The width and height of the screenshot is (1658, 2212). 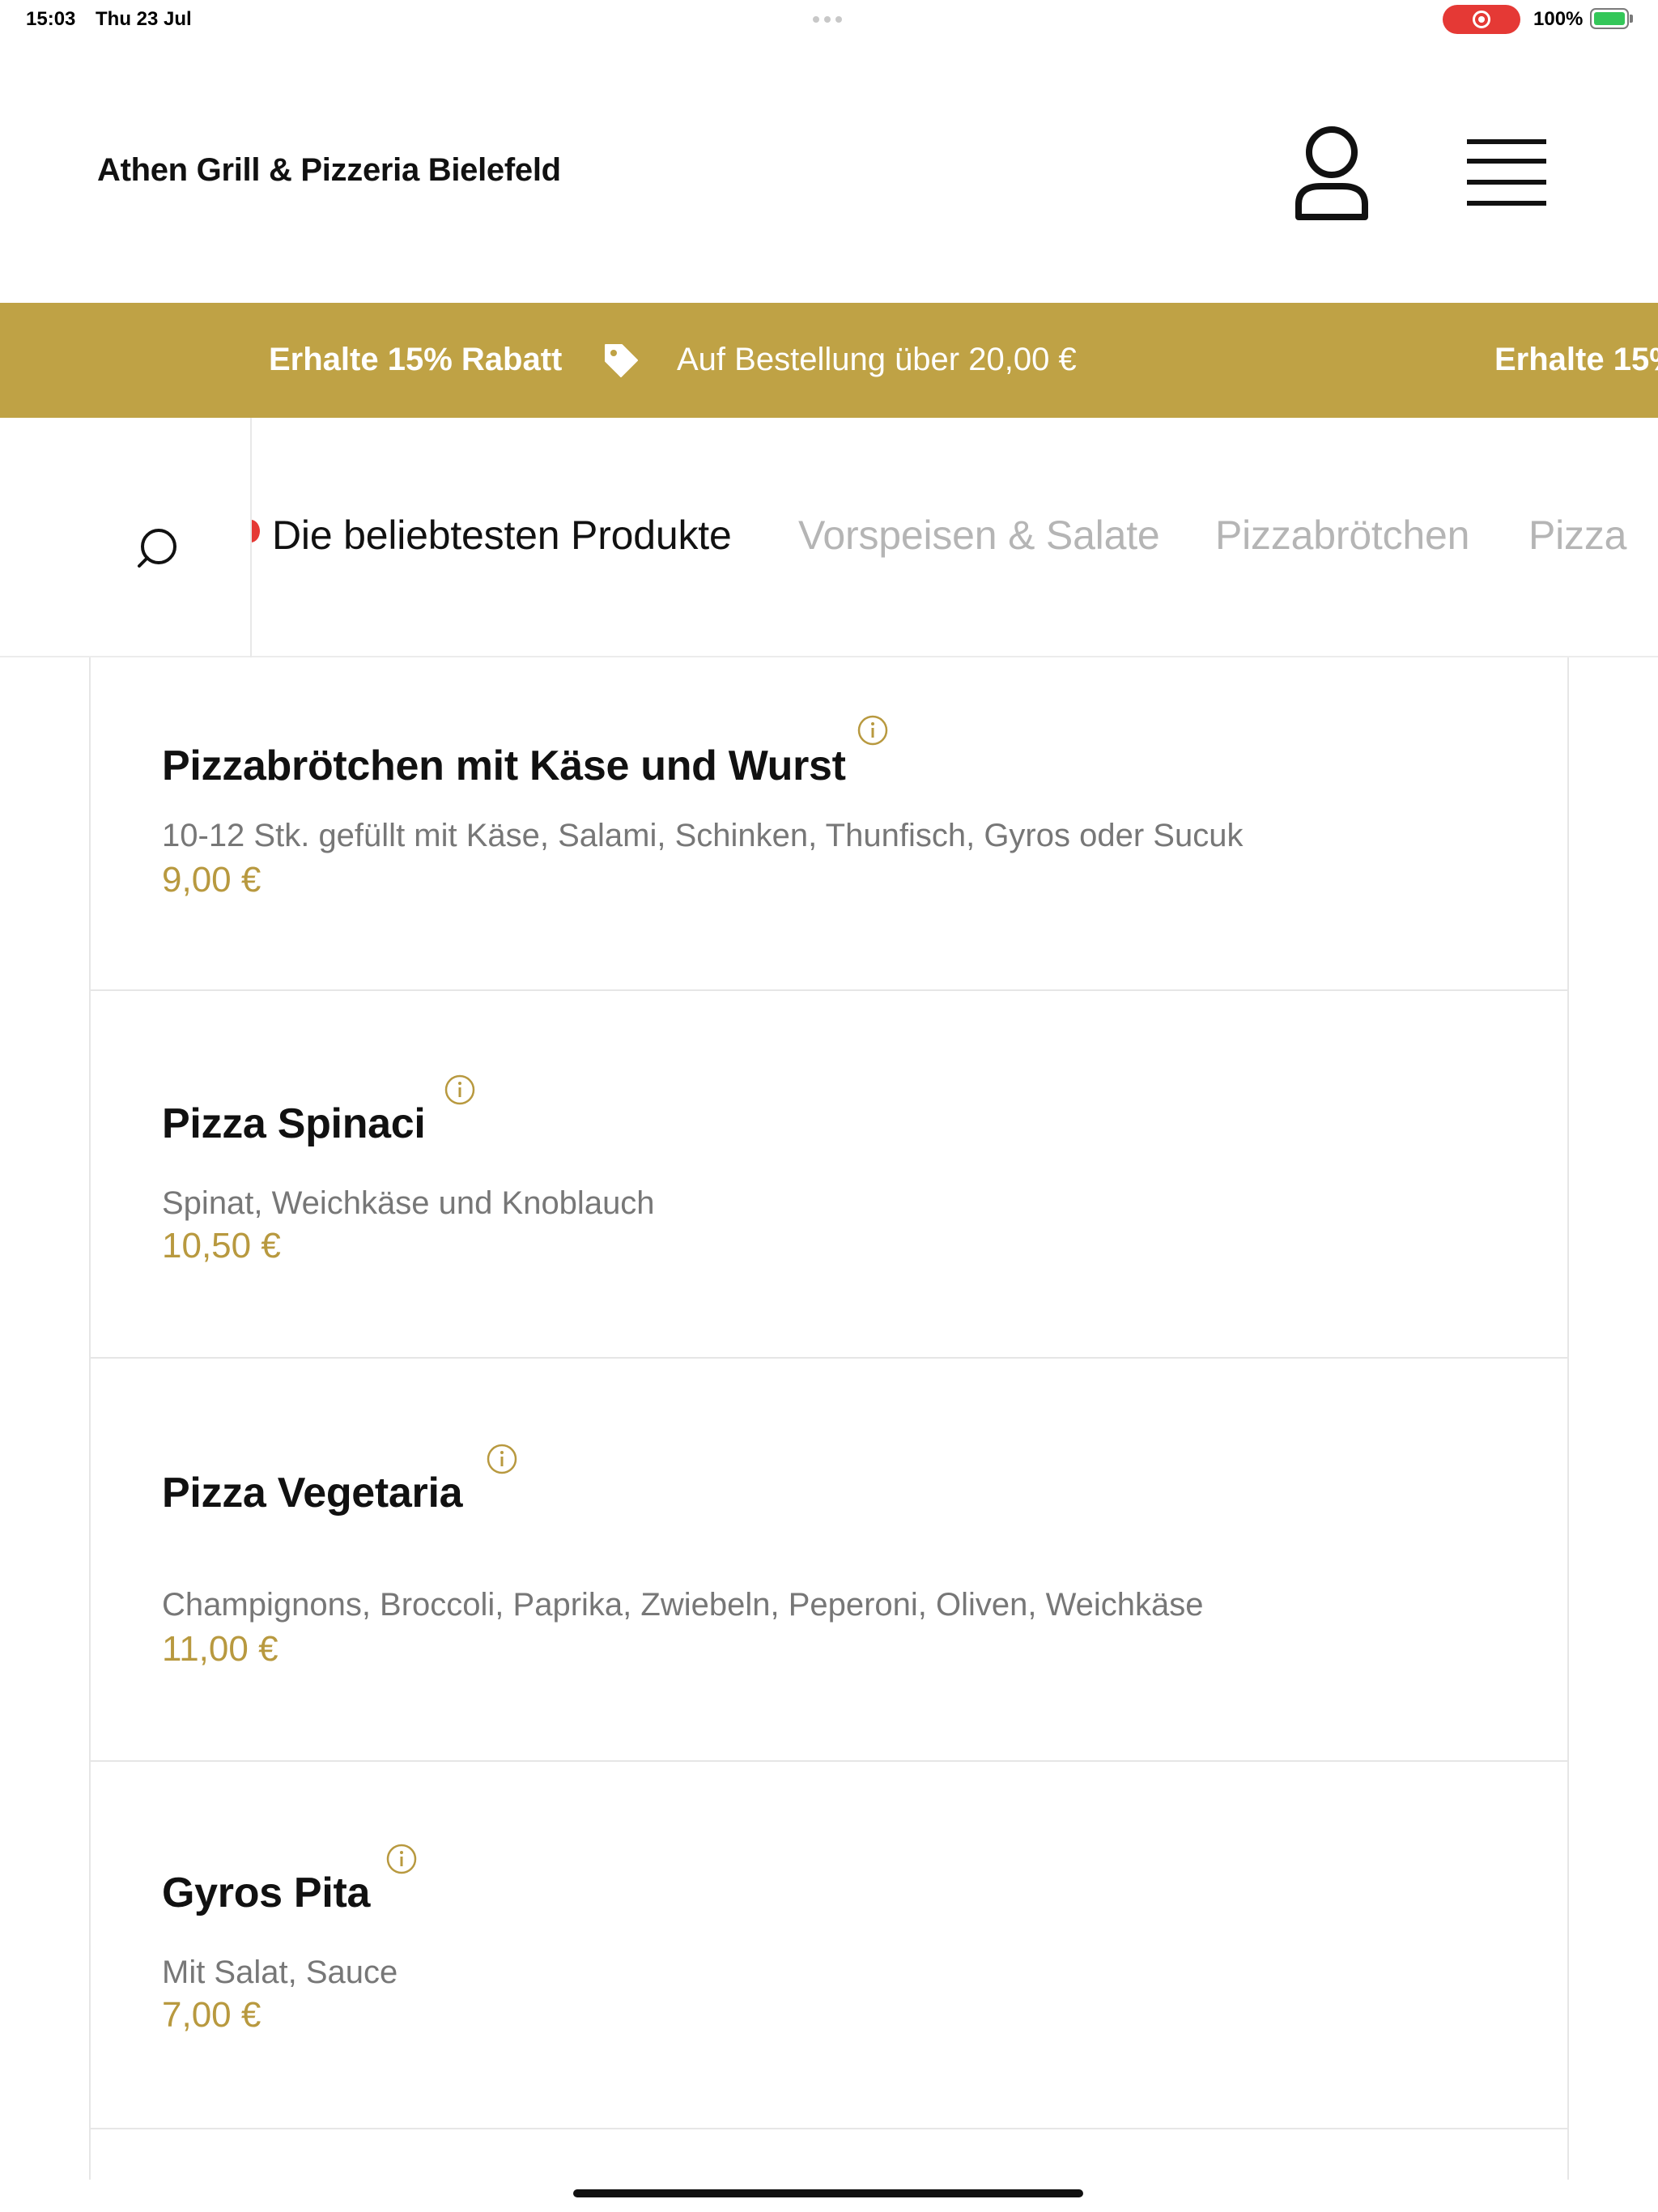 What do you see at coordinates (504, 766) in the screenshot?
I see `product-name: Pizzabrötchen mit Käse und Wurst` at bounding box center [504, 766].